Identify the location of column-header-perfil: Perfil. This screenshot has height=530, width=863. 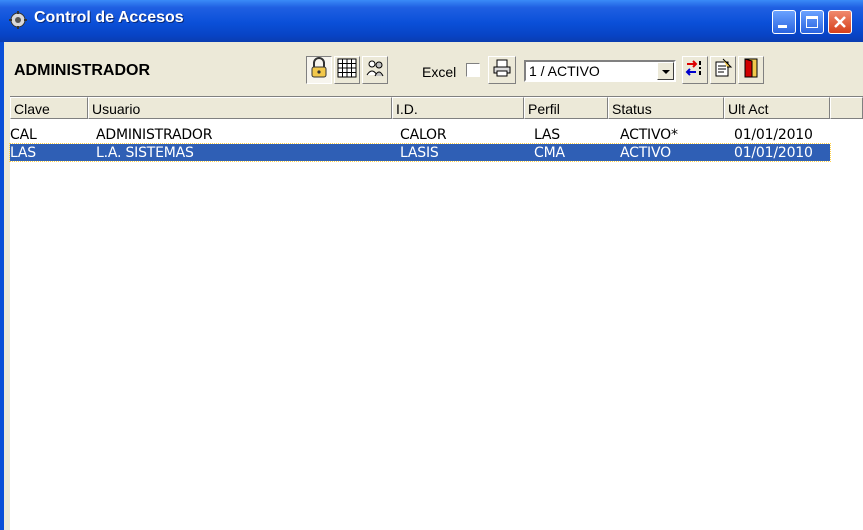
(566, 108).